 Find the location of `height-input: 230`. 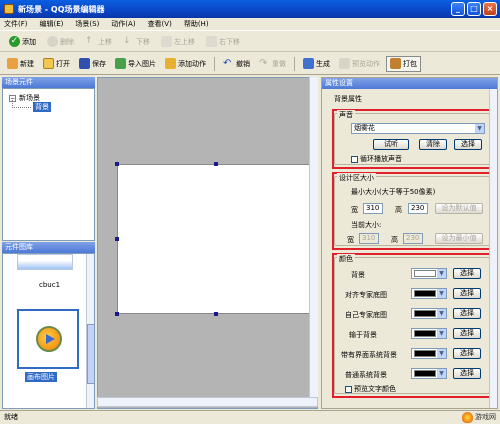

height-input: 230 is located at coordinates (418, 208).